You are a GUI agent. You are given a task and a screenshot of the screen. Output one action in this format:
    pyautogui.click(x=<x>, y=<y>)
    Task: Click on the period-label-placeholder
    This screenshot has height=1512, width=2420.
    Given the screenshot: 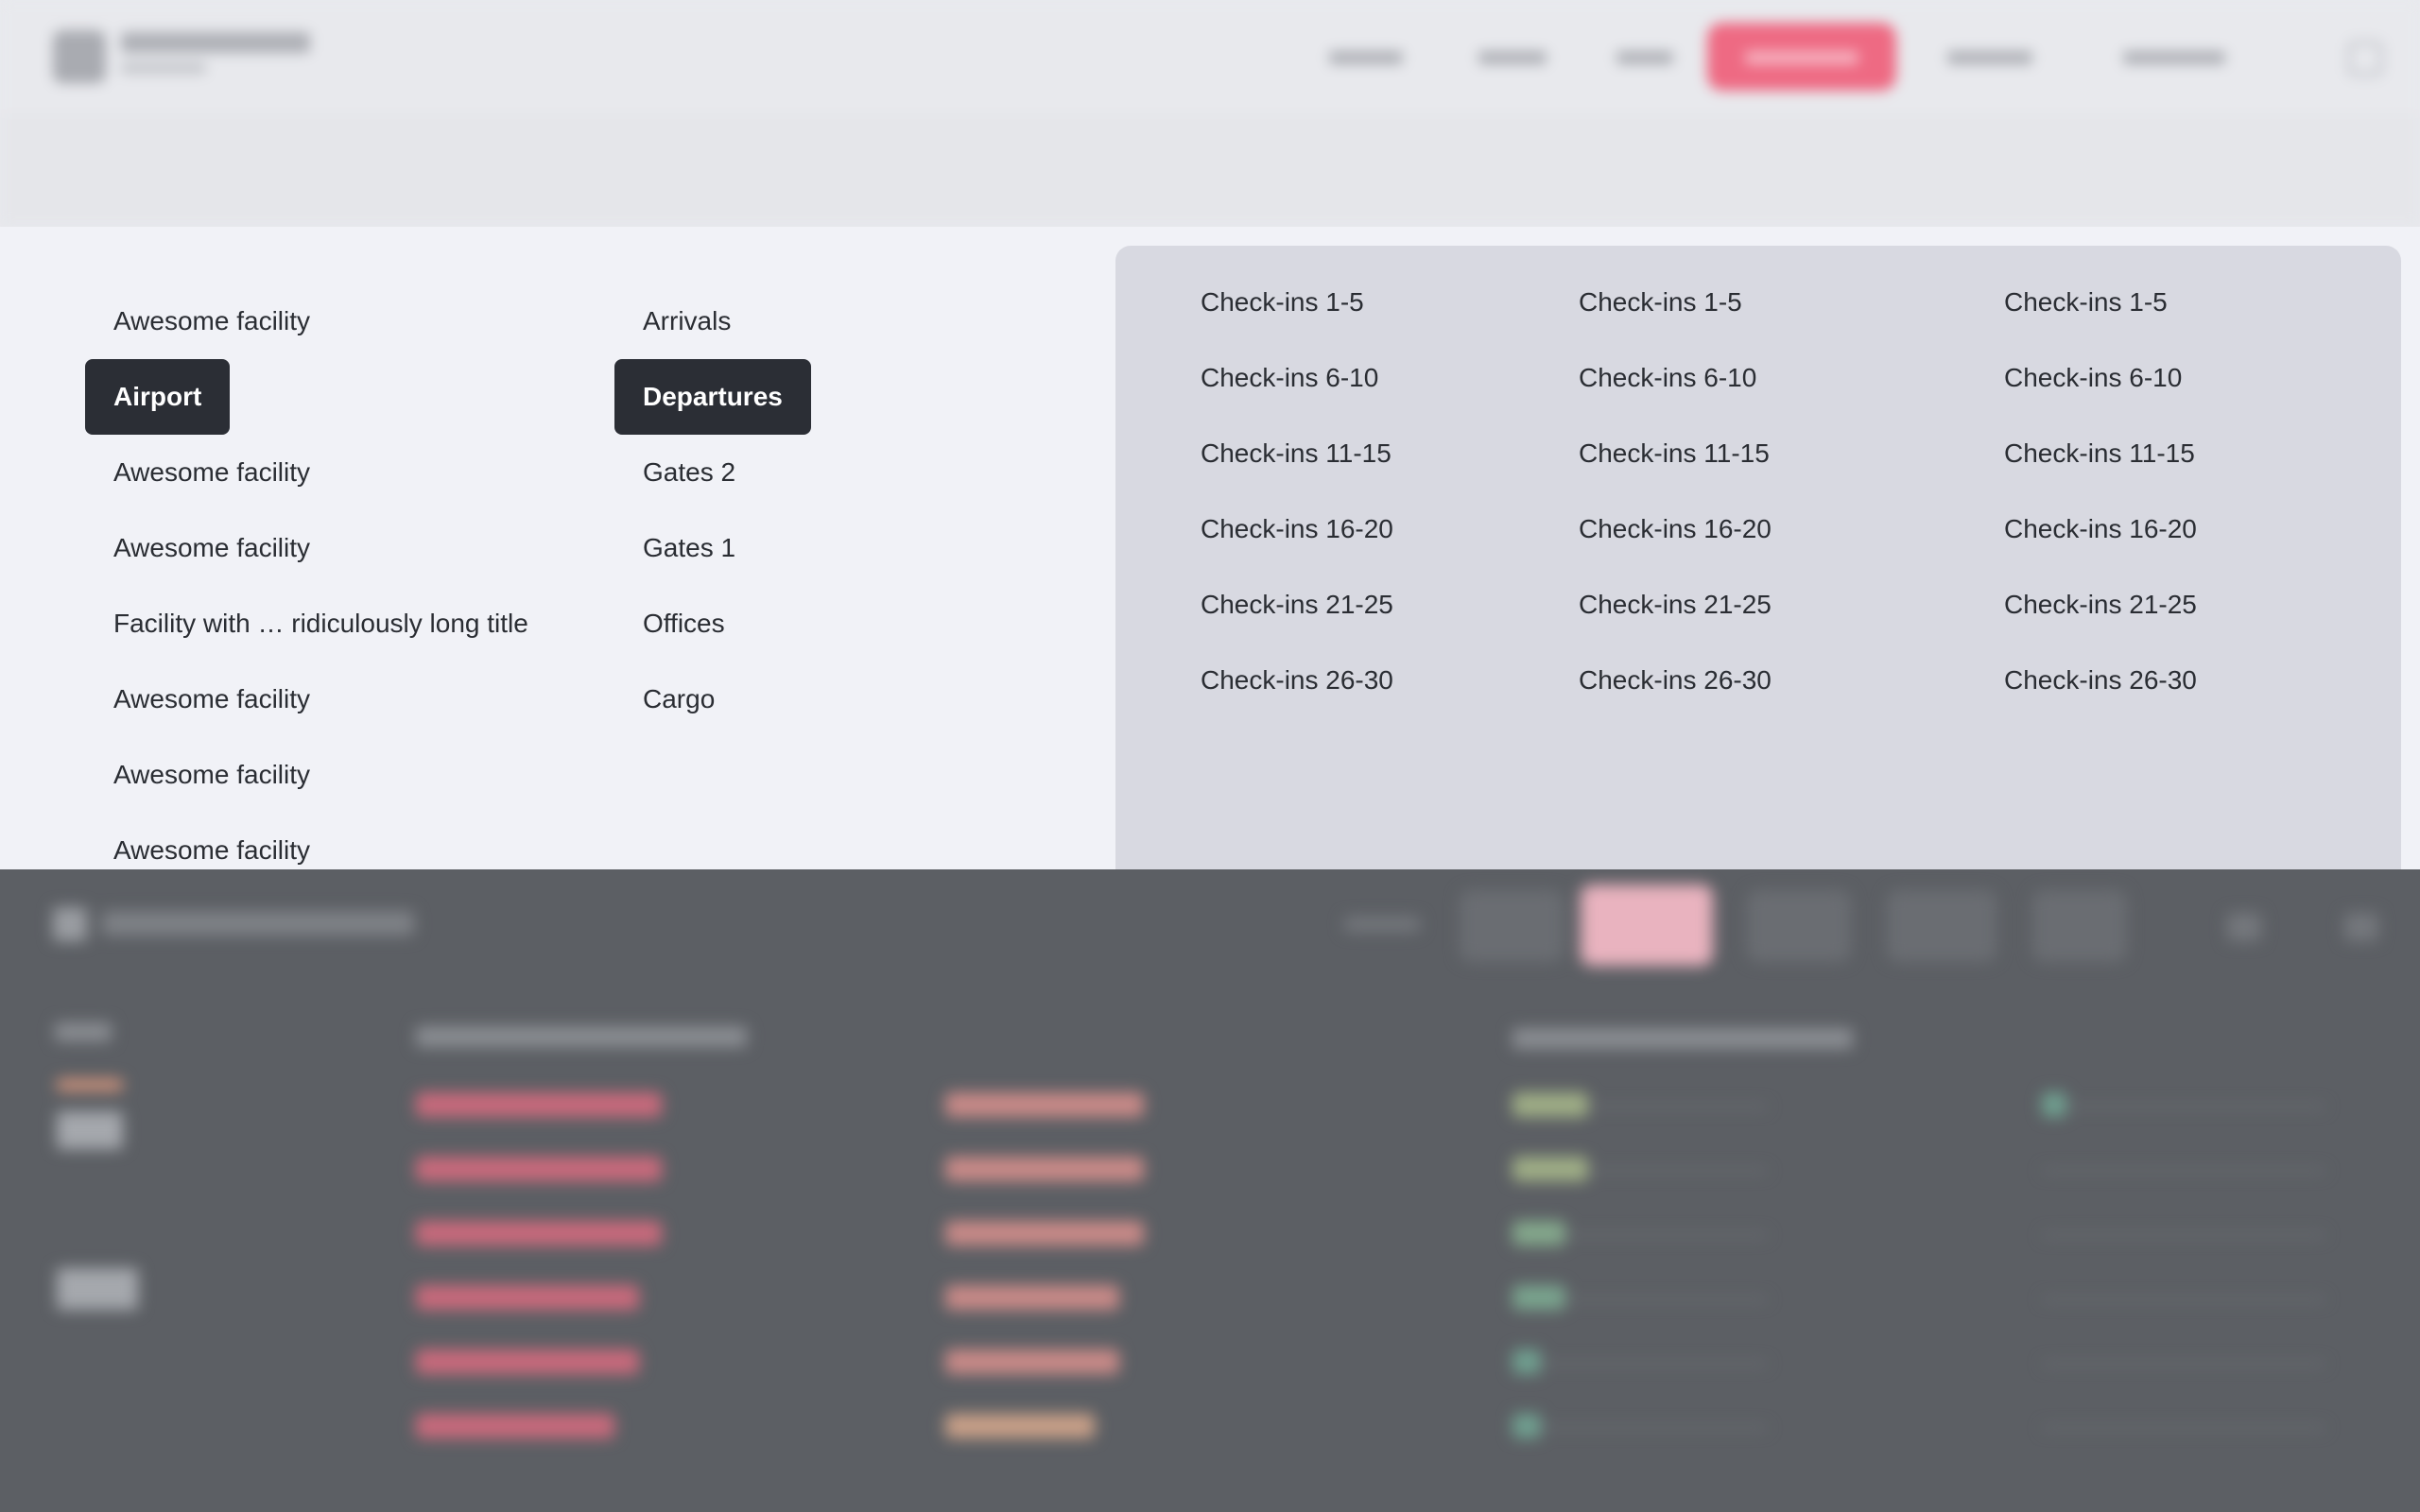 What is the action you would take?
    pyautogui.click(x=1382, y=924)
    